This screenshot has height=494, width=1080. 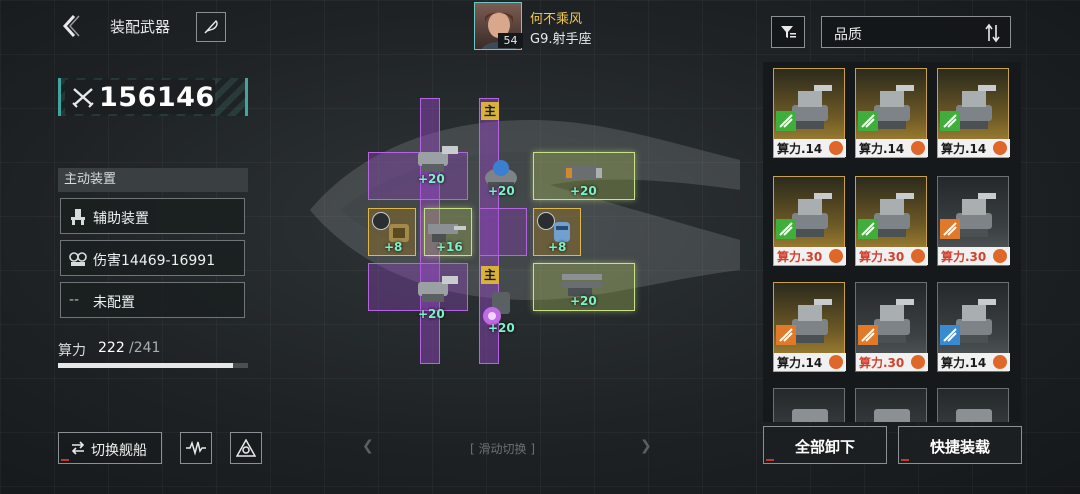 What do you see at coordinates (449, 247) in the screenshot?
I see `slot-bonus: +16` at bounding box center [449, 247].